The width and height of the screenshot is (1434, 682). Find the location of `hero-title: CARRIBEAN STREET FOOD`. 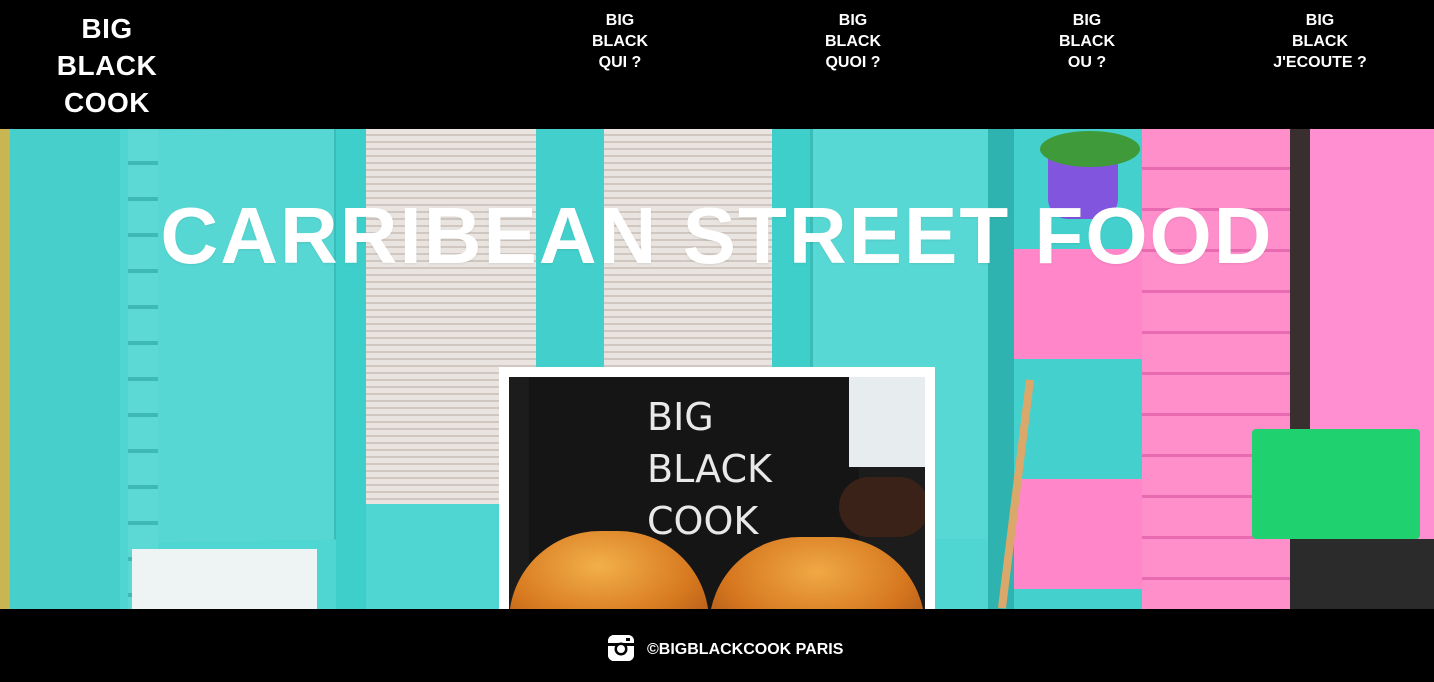

hero-title: CARRIBEAN STREET FOOD is located at coordinates (717, 235).